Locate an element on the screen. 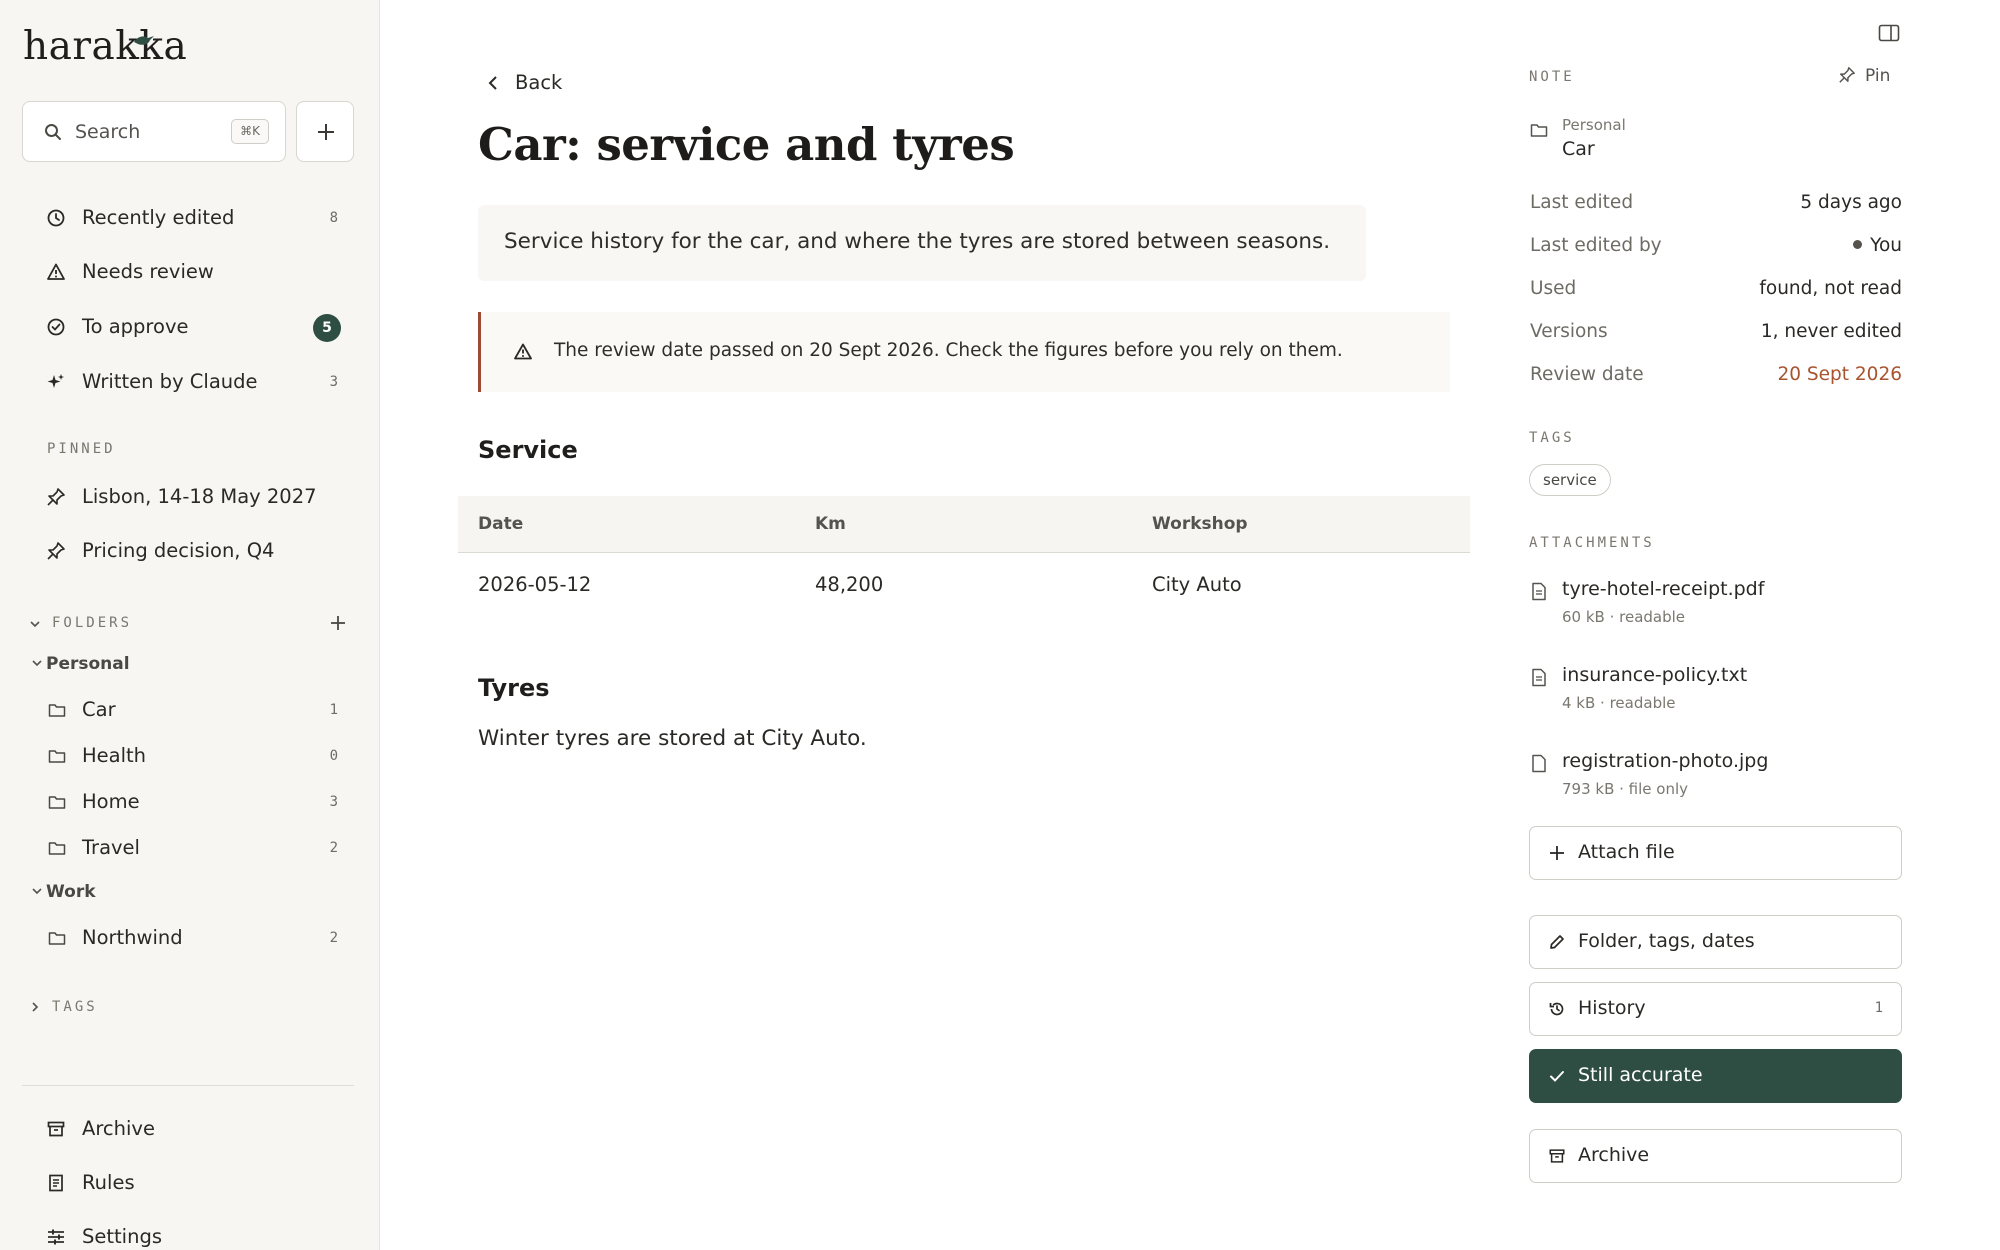 The height and width of the screenshot is (1250, 2000). nav-archive: Archive is located at coordinates (188, 1129).